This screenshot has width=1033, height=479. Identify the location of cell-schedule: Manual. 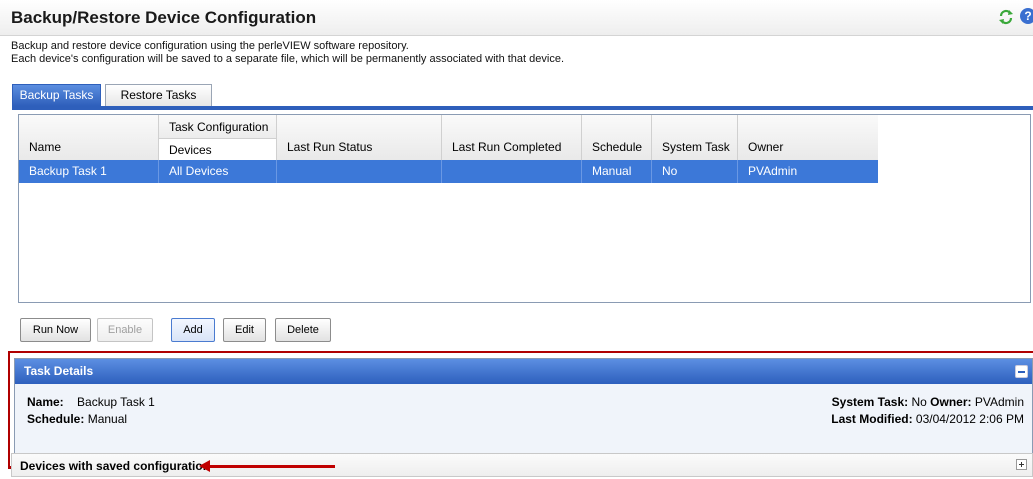
(617, 171).